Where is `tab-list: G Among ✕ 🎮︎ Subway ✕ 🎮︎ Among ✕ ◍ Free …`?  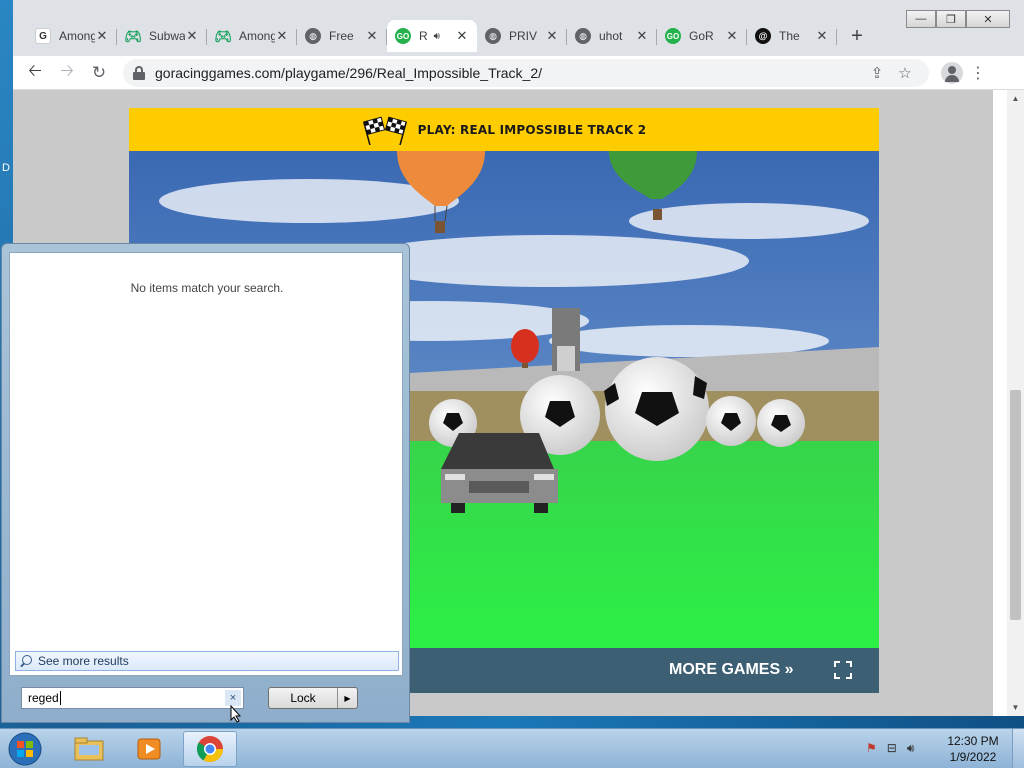 tab-list: G Among ✕ 🎮︎ Subway ✕ 🎮︎ Among ✕ ◍ Free … is located at coordinates (449, 36).